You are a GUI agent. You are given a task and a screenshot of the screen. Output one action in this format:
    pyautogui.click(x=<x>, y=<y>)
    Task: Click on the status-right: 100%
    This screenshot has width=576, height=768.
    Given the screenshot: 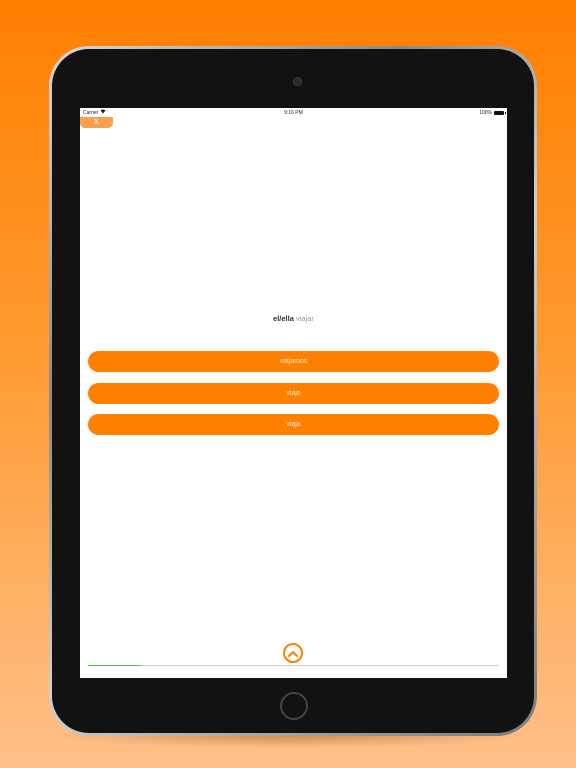 What is the action you would take?
    pyautogui.click(x=492, y=113)
    